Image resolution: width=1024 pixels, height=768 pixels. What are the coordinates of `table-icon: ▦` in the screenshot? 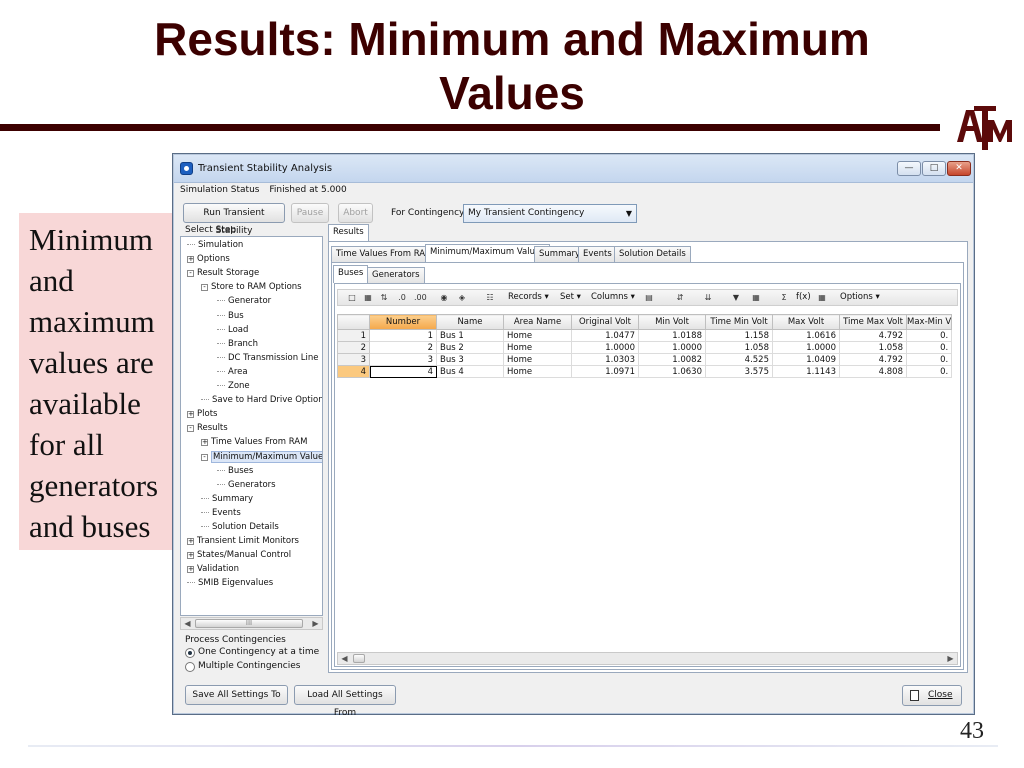 It's located at (756, 298).